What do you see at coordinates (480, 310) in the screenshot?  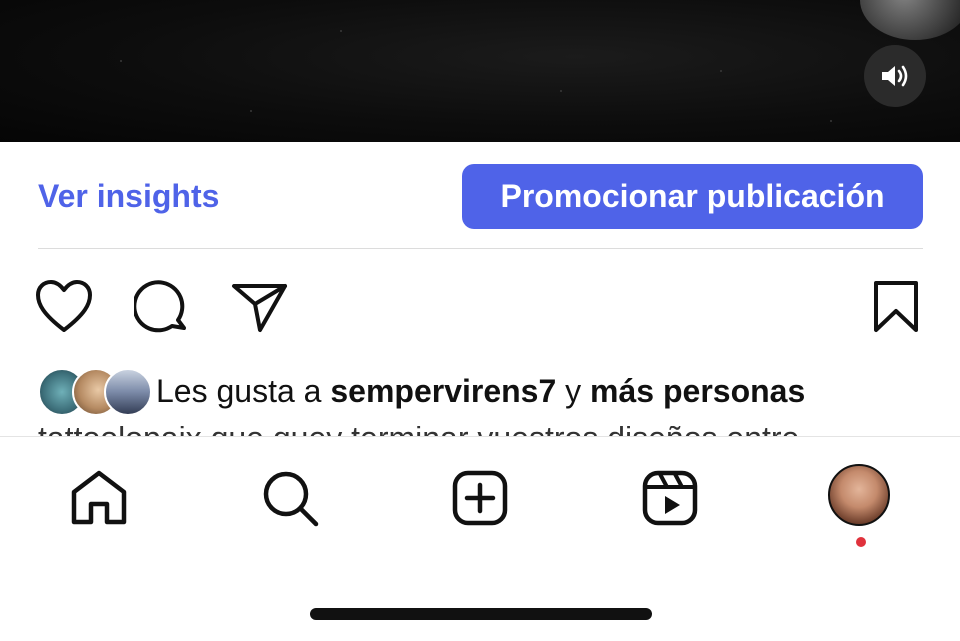 I see `post-actions-bar` at bounding box center [480, 310].